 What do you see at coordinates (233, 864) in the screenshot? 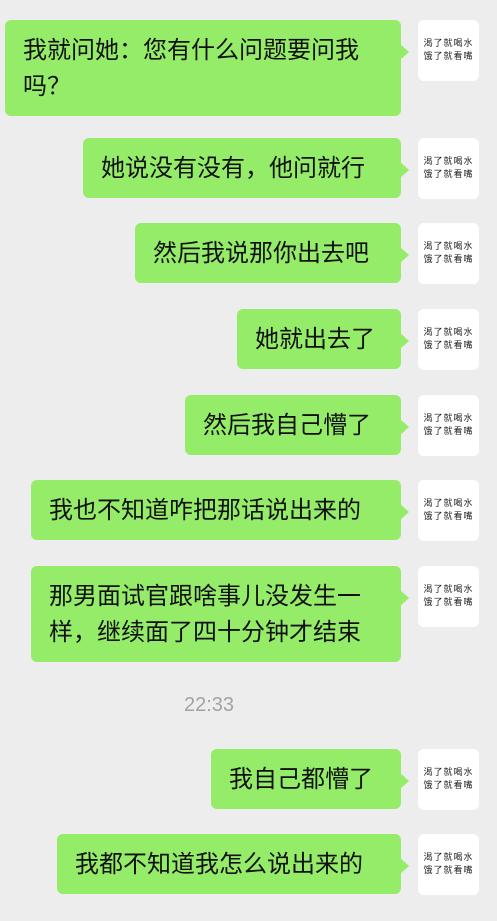
I see `message-bubble: 我都不知道我怎么说出来的` at bounding box center [233, 864].